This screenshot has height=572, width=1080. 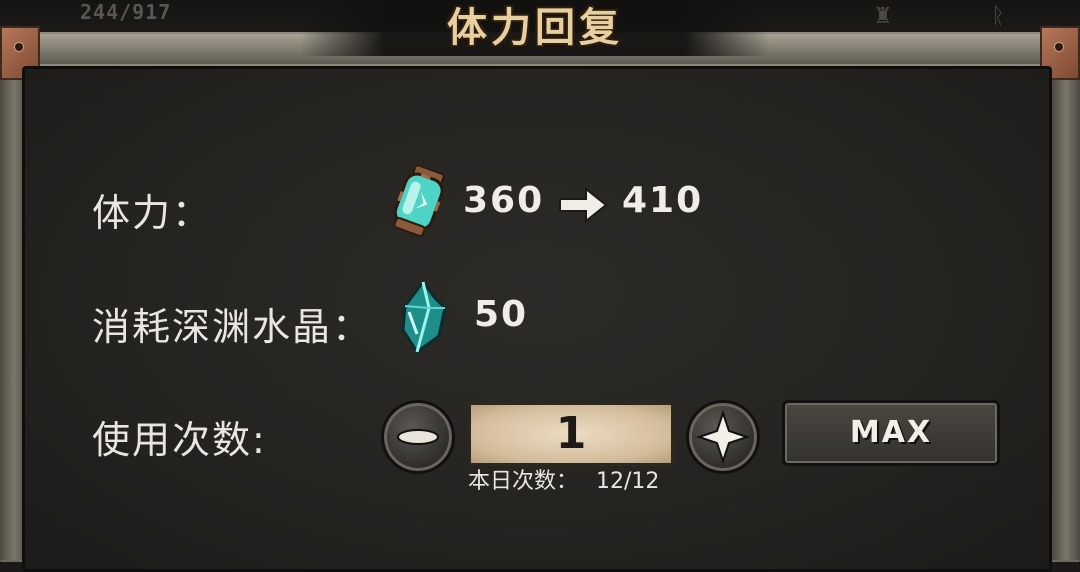 I want to click on cost-label: 消耗深渊水晶：, so click(x=232, y=327).